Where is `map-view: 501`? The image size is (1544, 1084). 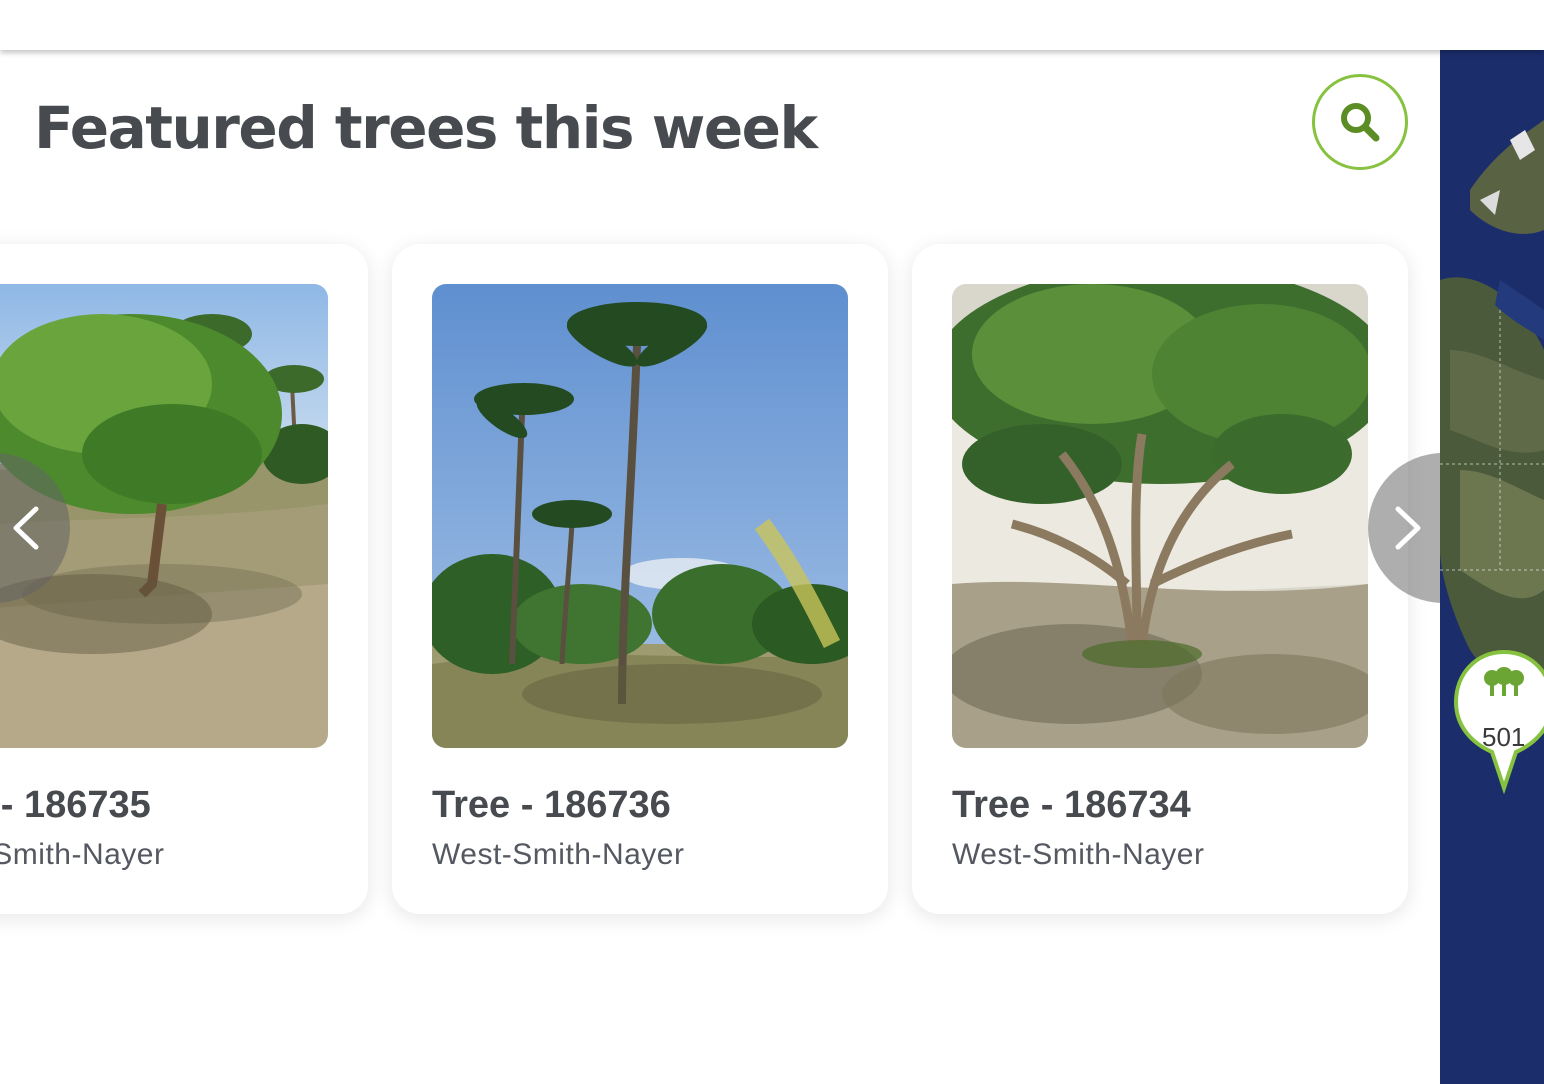 map-view: 501 is located at coordinates (1492, 567).